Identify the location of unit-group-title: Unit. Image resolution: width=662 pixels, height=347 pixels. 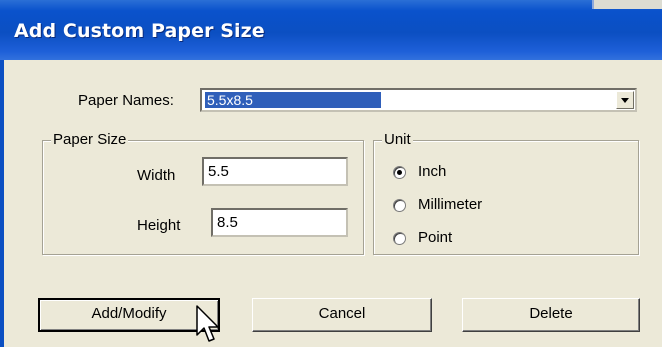
(397, 139).